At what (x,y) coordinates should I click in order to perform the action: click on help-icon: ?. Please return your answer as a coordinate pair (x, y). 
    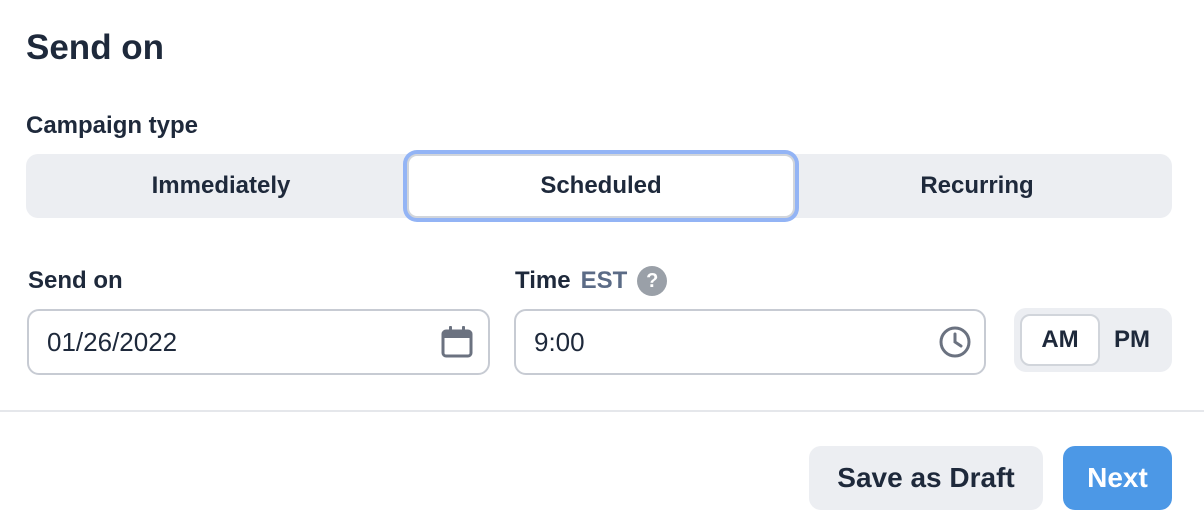
    Looking at the image, I should click on (652, 281).